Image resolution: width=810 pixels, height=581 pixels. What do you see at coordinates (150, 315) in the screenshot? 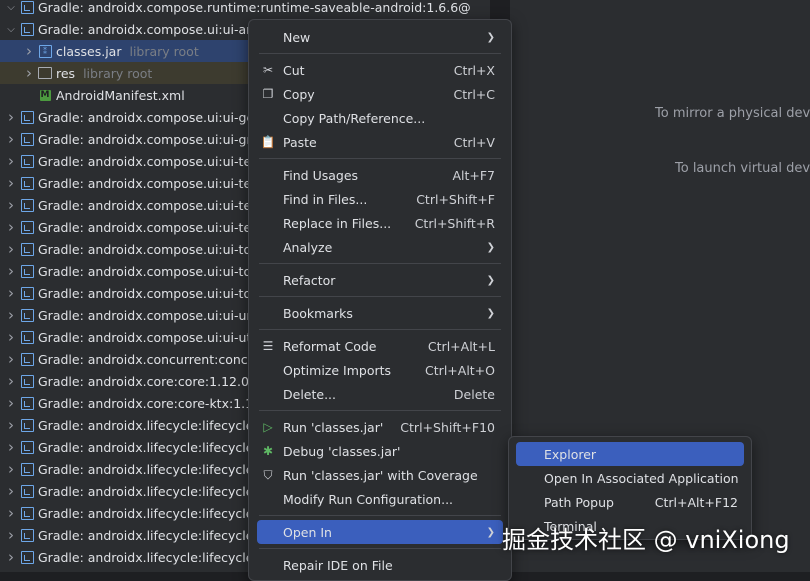
I see `tree-row-label: Gradle: androidx.compose.ui:ui-unit` at bounding box center [150, 315].